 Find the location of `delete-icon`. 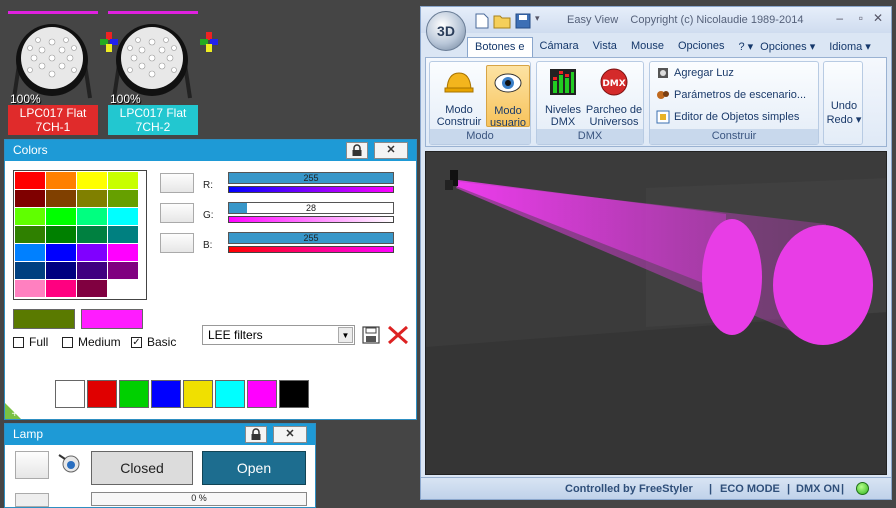

delete-icon is located at coordinates (398, 335).